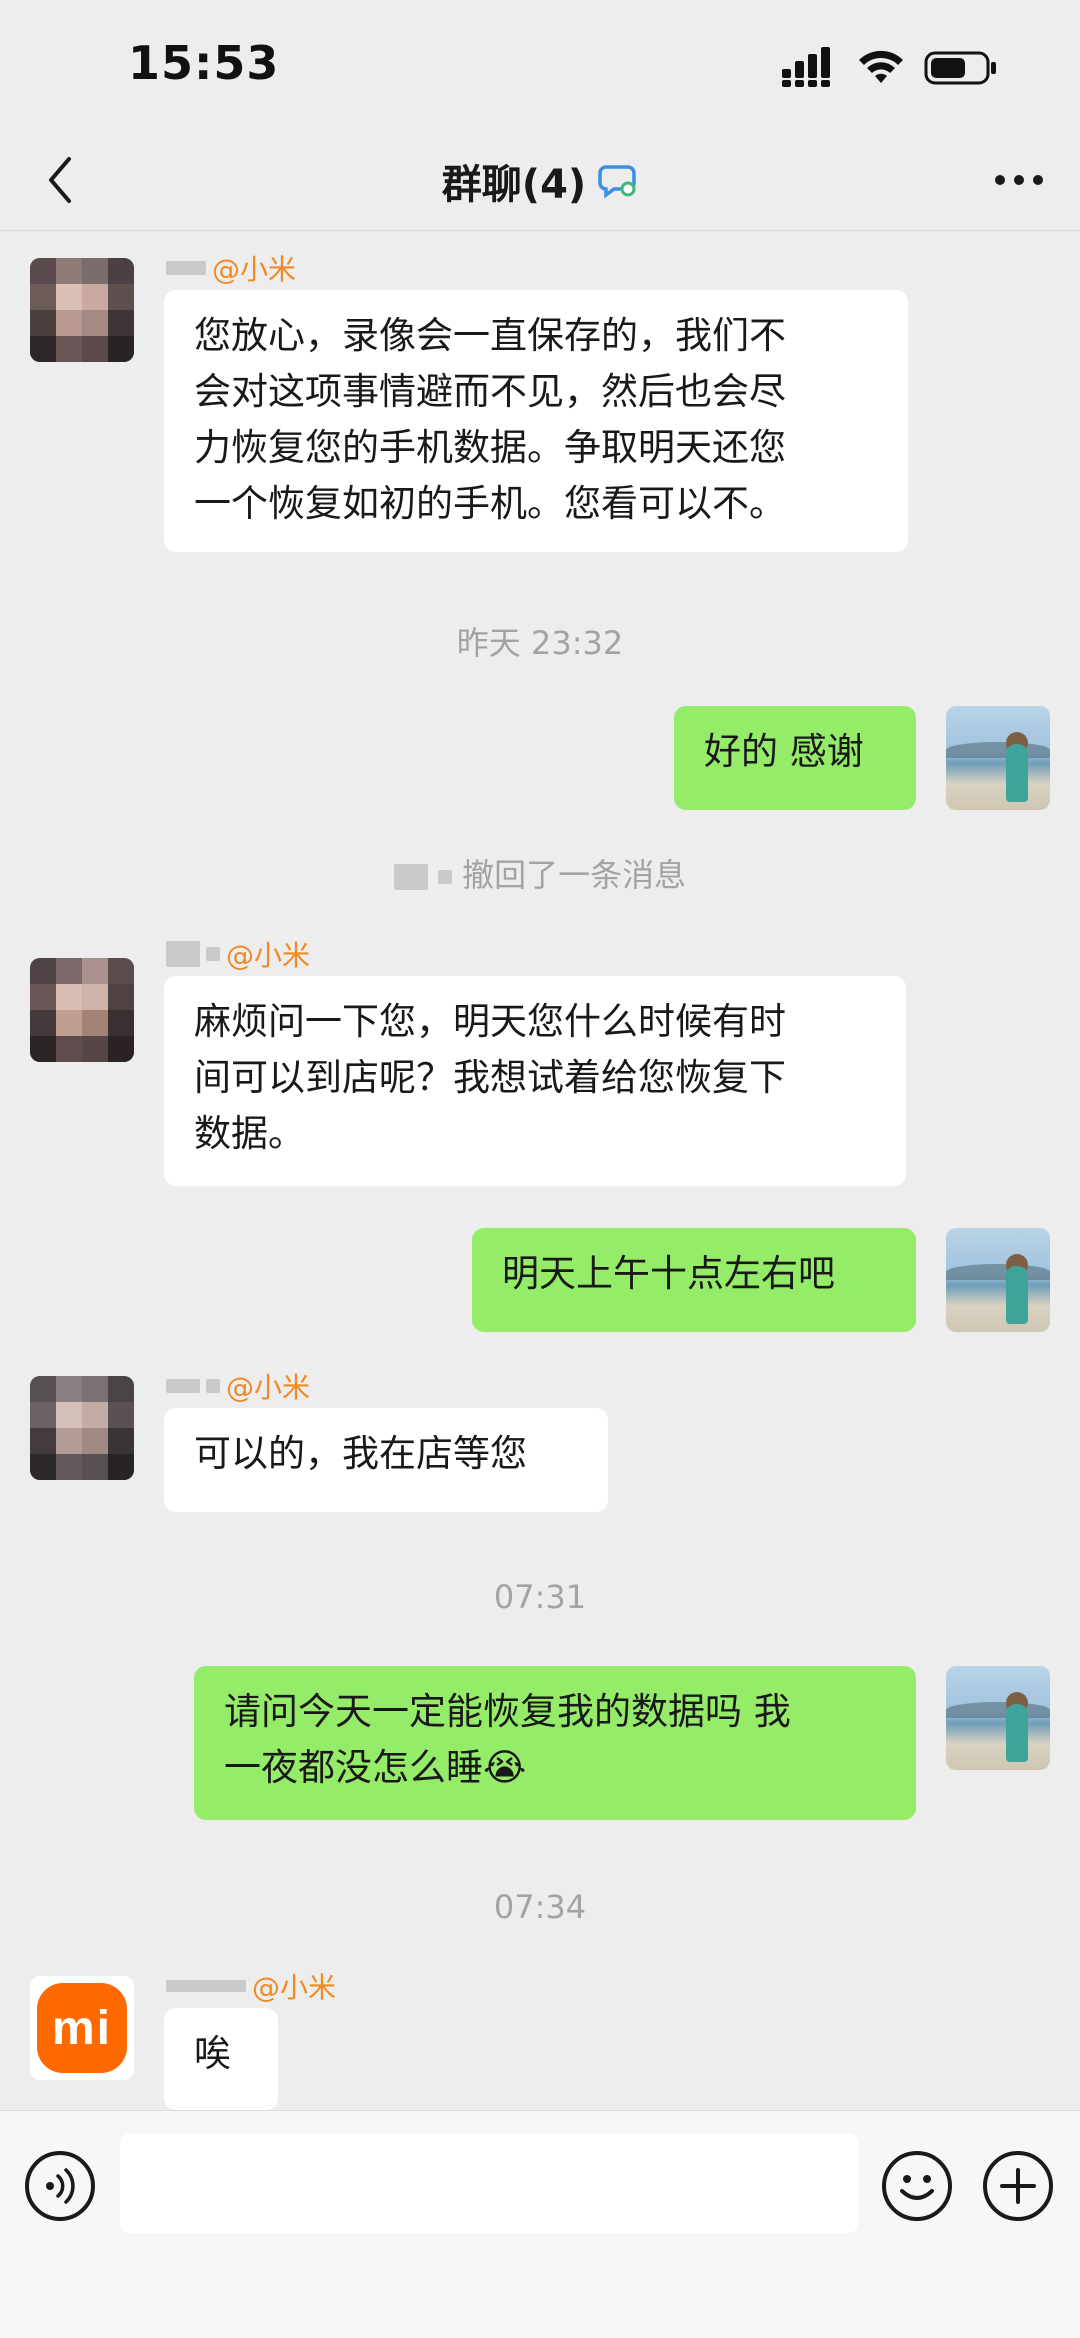 The height and width of the screenshot is (2338, 1080). I want to click on system-message: 撤回了一条消息, so click(540, 873).